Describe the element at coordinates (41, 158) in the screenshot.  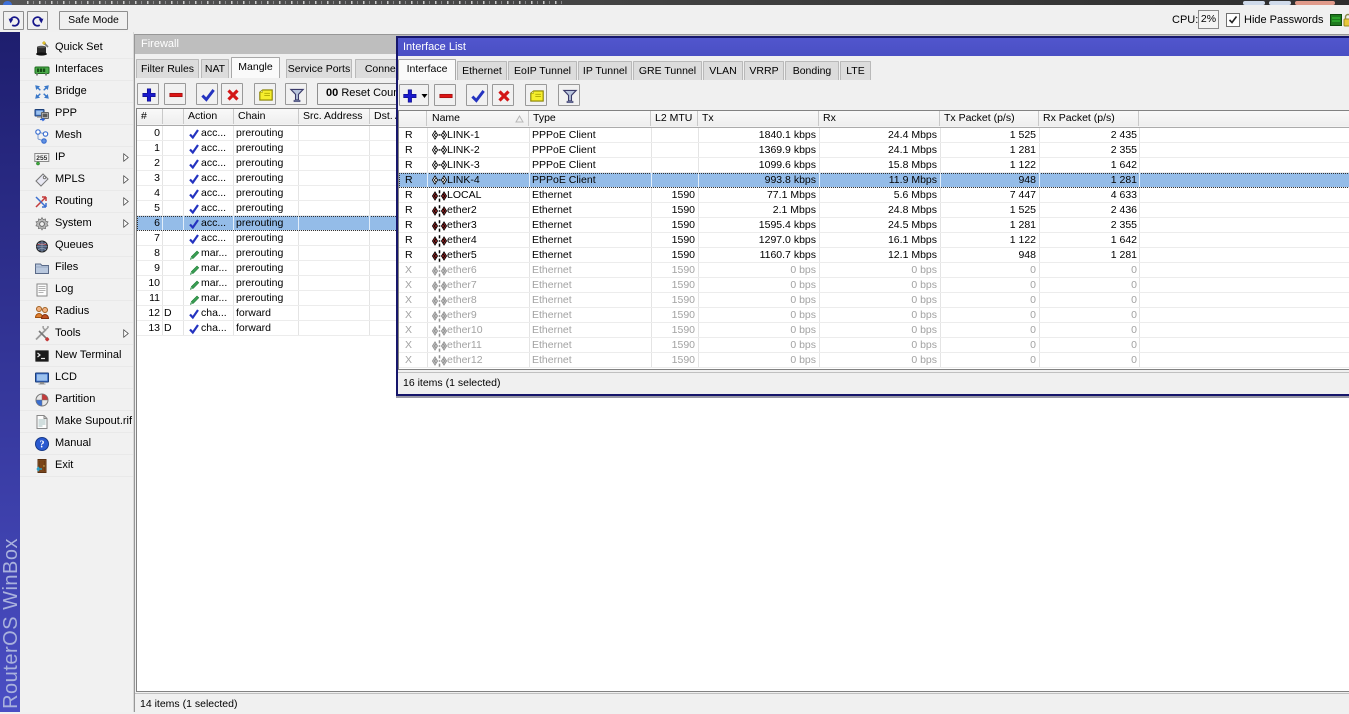
I see `svg-text: 255` at that location.